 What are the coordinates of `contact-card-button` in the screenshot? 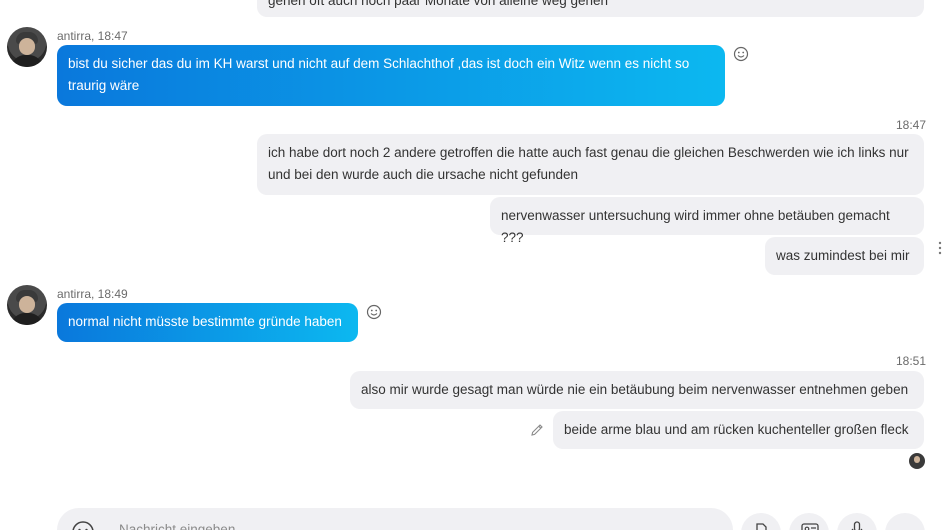 It's located at (809, 521).